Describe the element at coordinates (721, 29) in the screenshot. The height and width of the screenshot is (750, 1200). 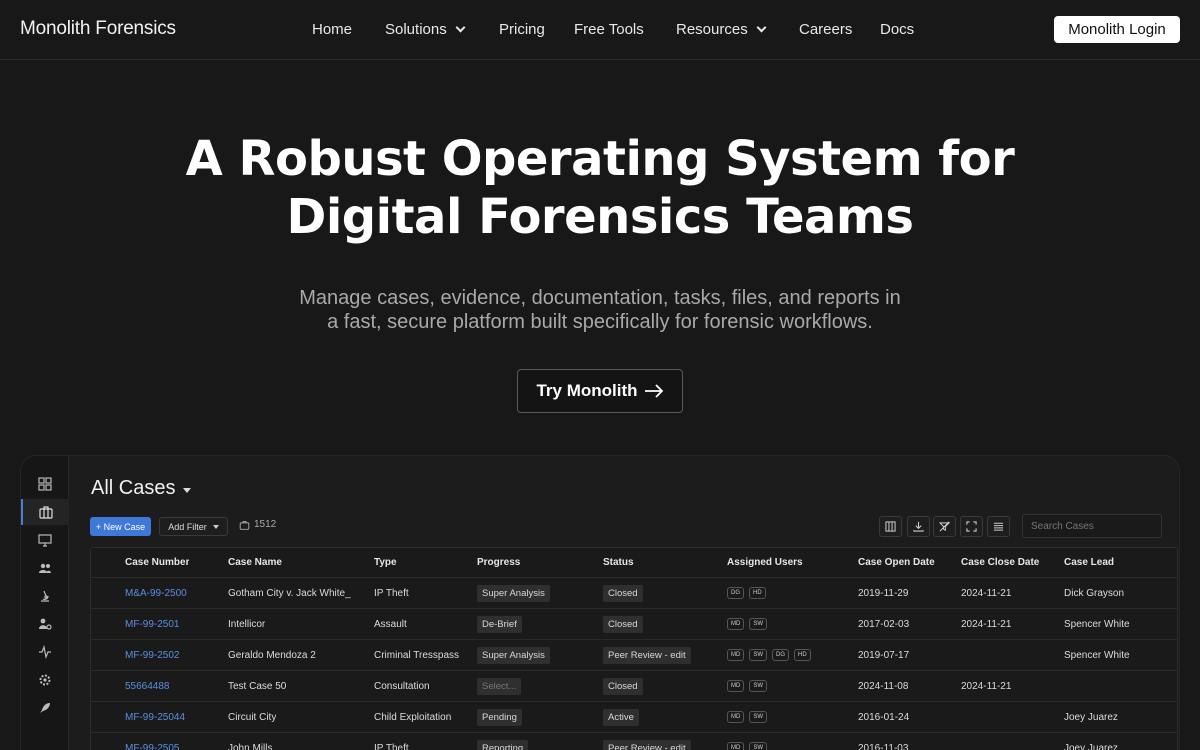
I see `nav-link-resources: Resources` at that location.